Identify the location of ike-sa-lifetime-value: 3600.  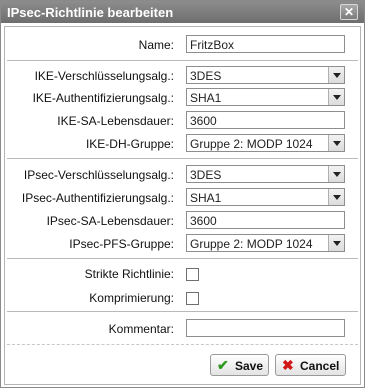
(203, 121).